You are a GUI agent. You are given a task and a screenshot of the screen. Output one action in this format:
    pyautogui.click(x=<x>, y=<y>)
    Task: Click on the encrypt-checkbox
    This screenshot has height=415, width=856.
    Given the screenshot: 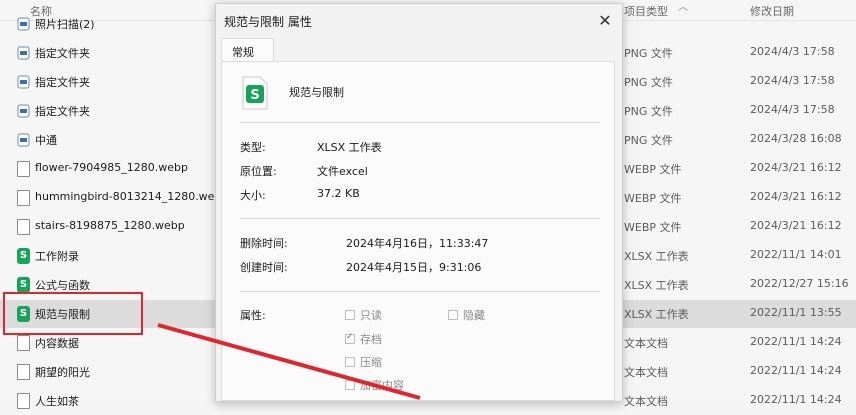 What is the action you would take?
    pyautogui.click(x=350, y=385)
    